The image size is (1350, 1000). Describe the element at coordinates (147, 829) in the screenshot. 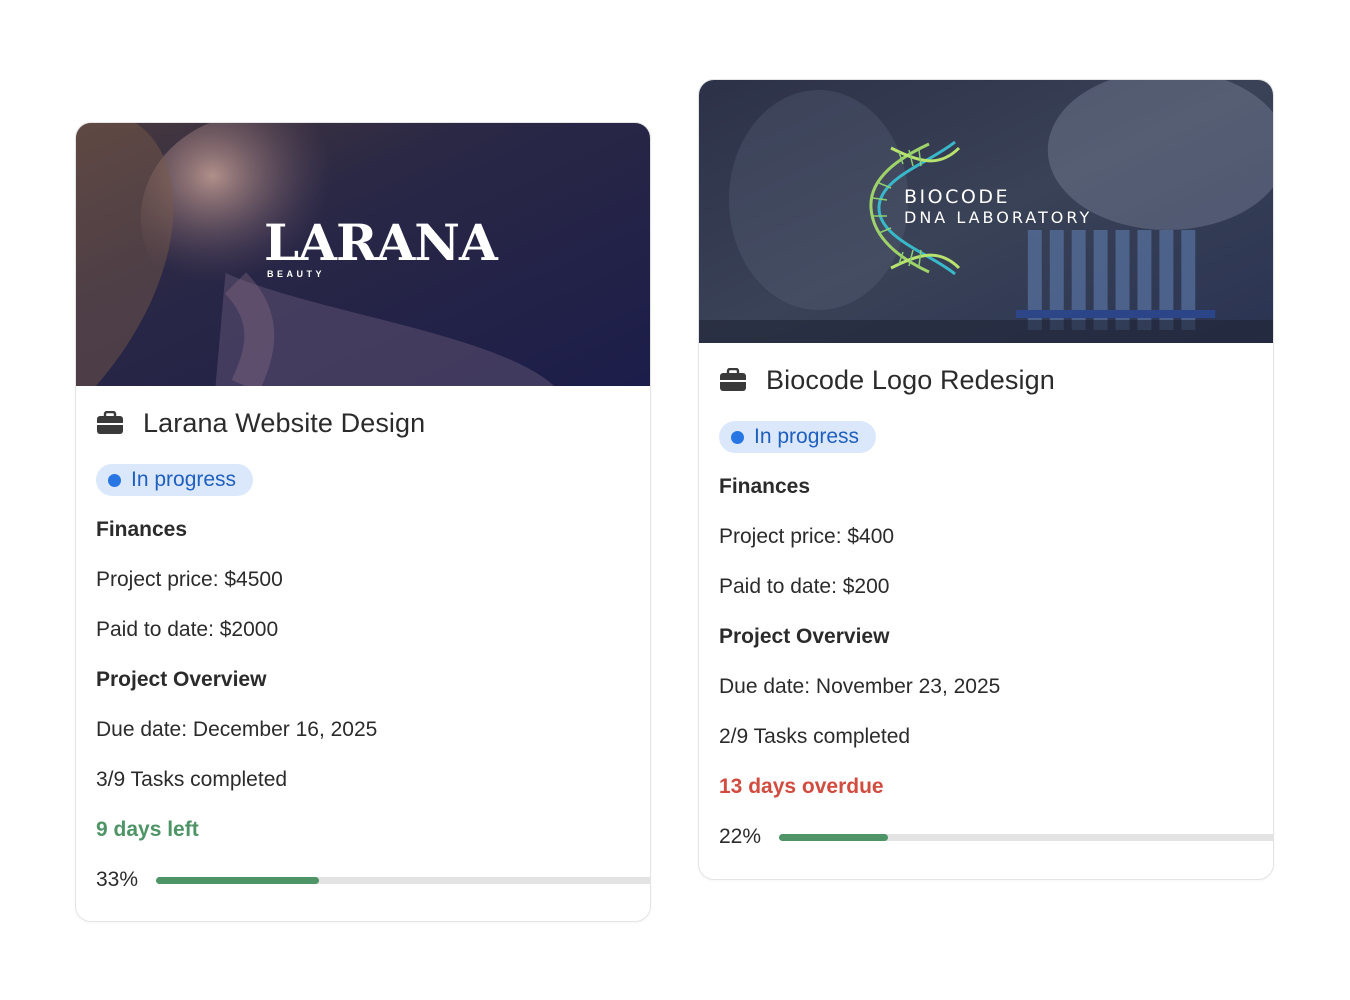

I see `time-status: 9 days left` at that location.